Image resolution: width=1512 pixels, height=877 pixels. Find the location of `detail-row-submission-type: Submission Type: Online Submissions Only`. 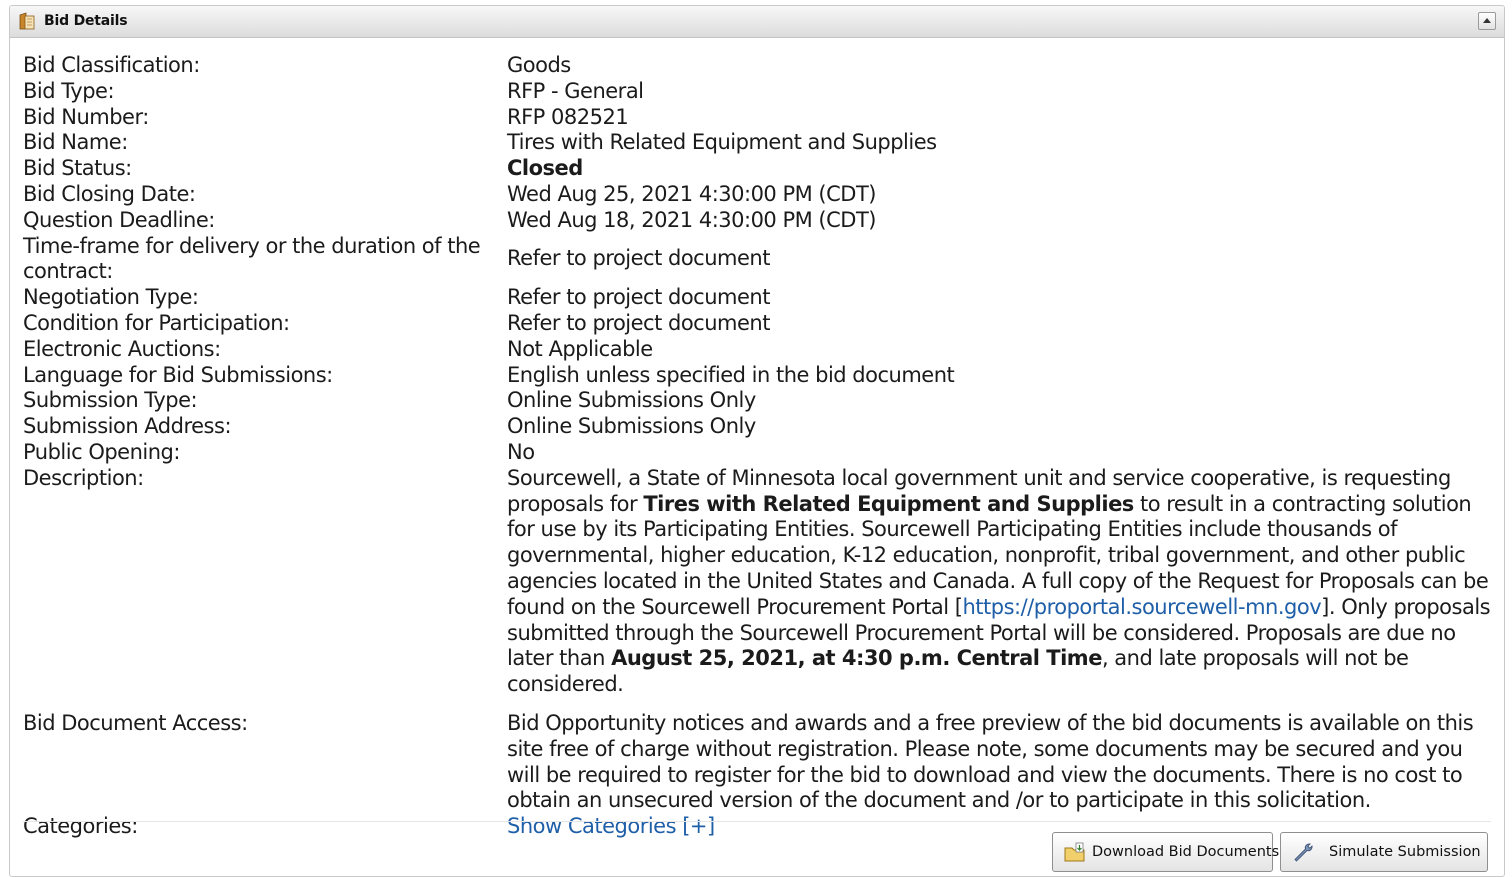

detail-row-submission-type: Submission Type: Online Submissions Only is located at coordinates (759, 401).